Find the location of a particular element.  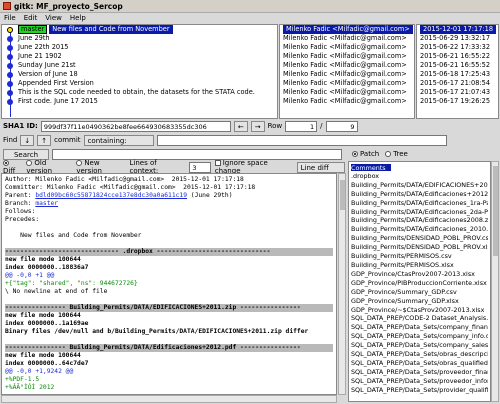

file-list-comments: Comments is located at coordinates (419, 167).